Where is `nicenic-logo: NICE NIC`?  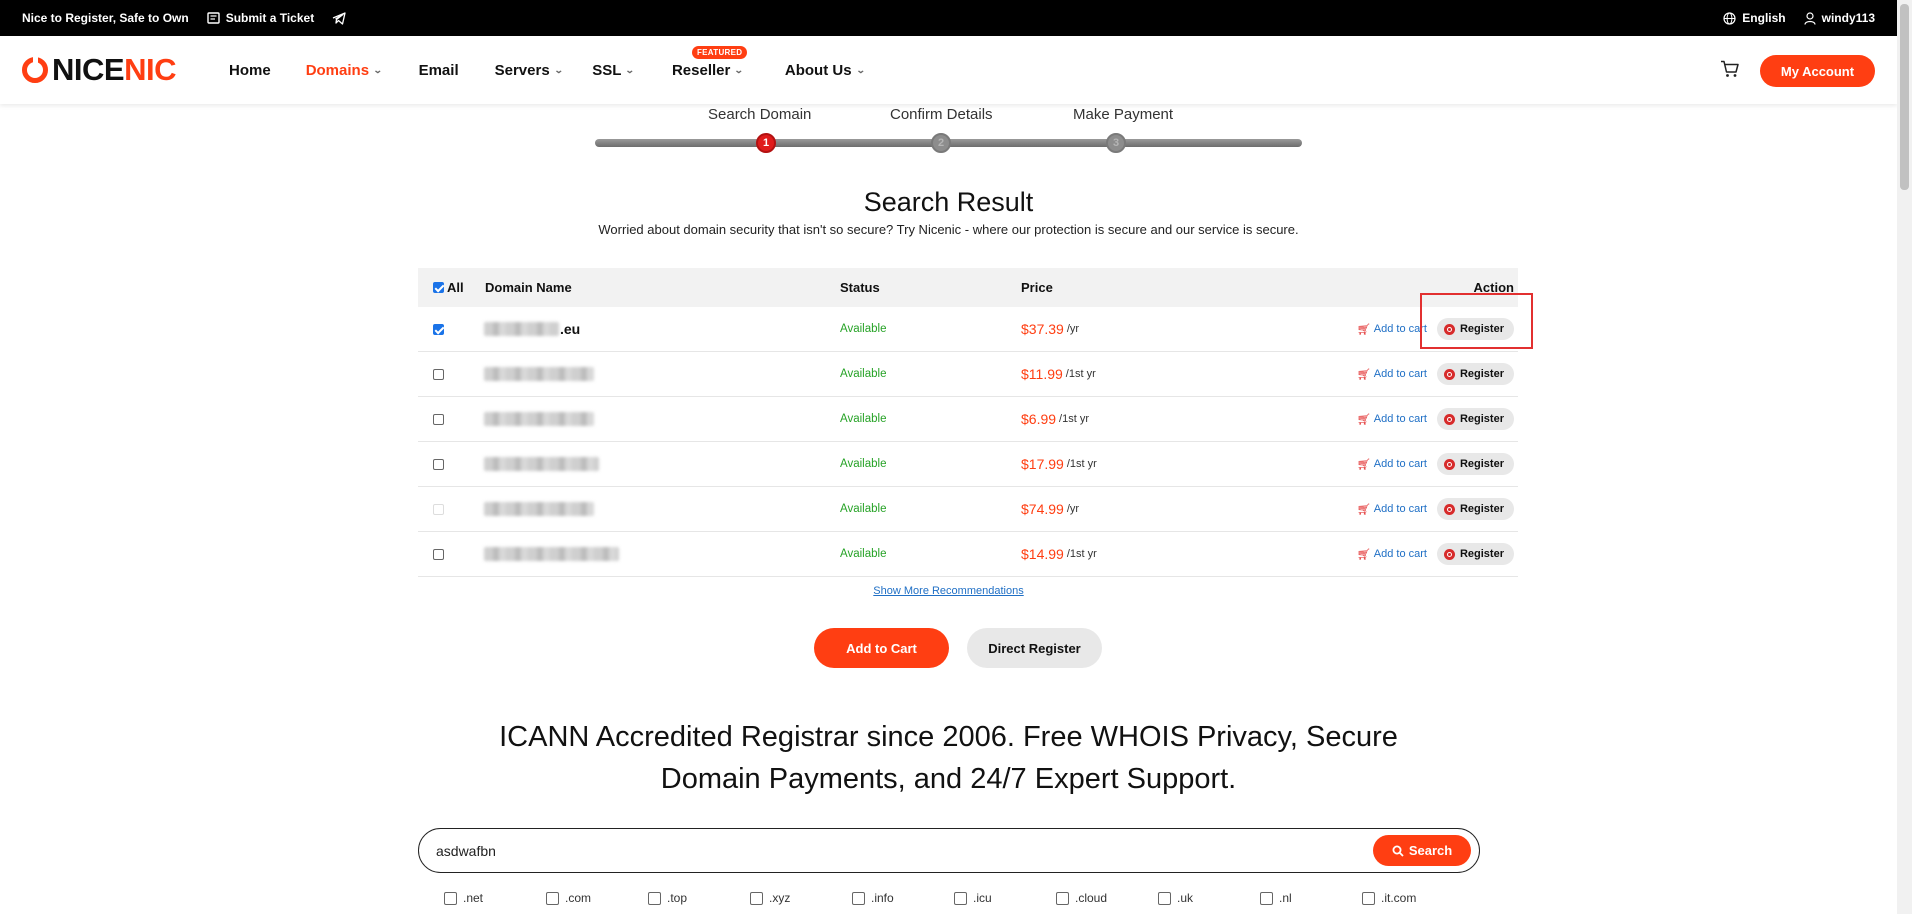
nicenic-logo: NICE NIC is located at coordinates (99, 69).